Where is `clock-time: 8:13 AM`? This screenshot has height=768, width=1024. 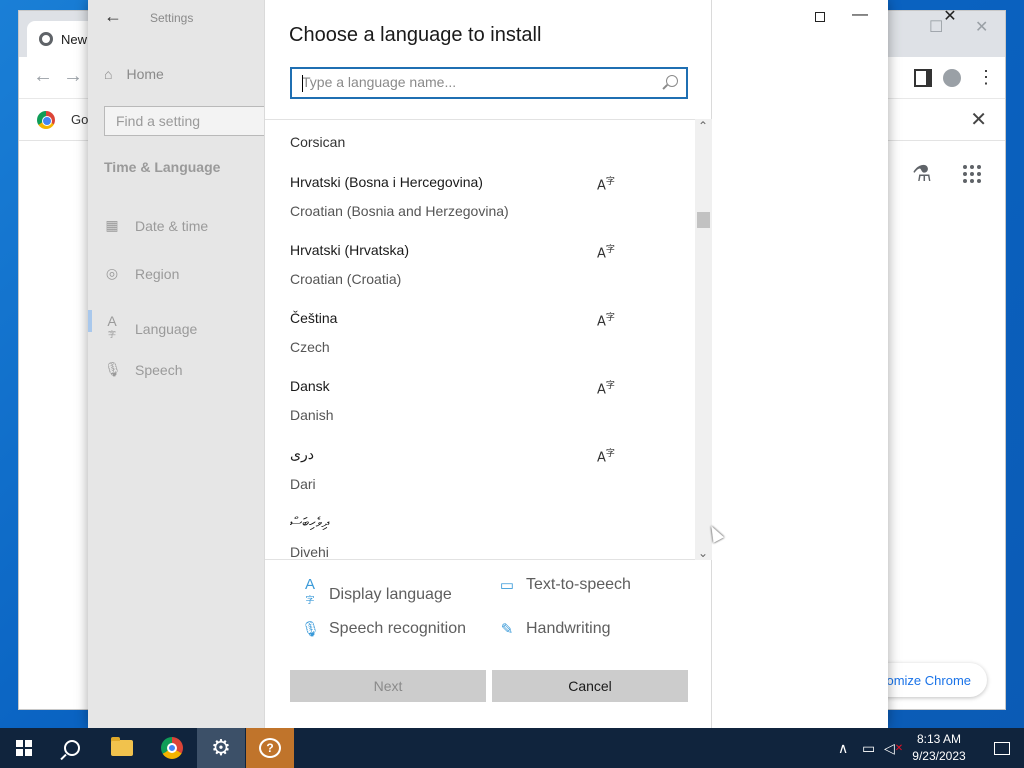
clock-time: 8:13 AM is located at coordinates (939, 739).